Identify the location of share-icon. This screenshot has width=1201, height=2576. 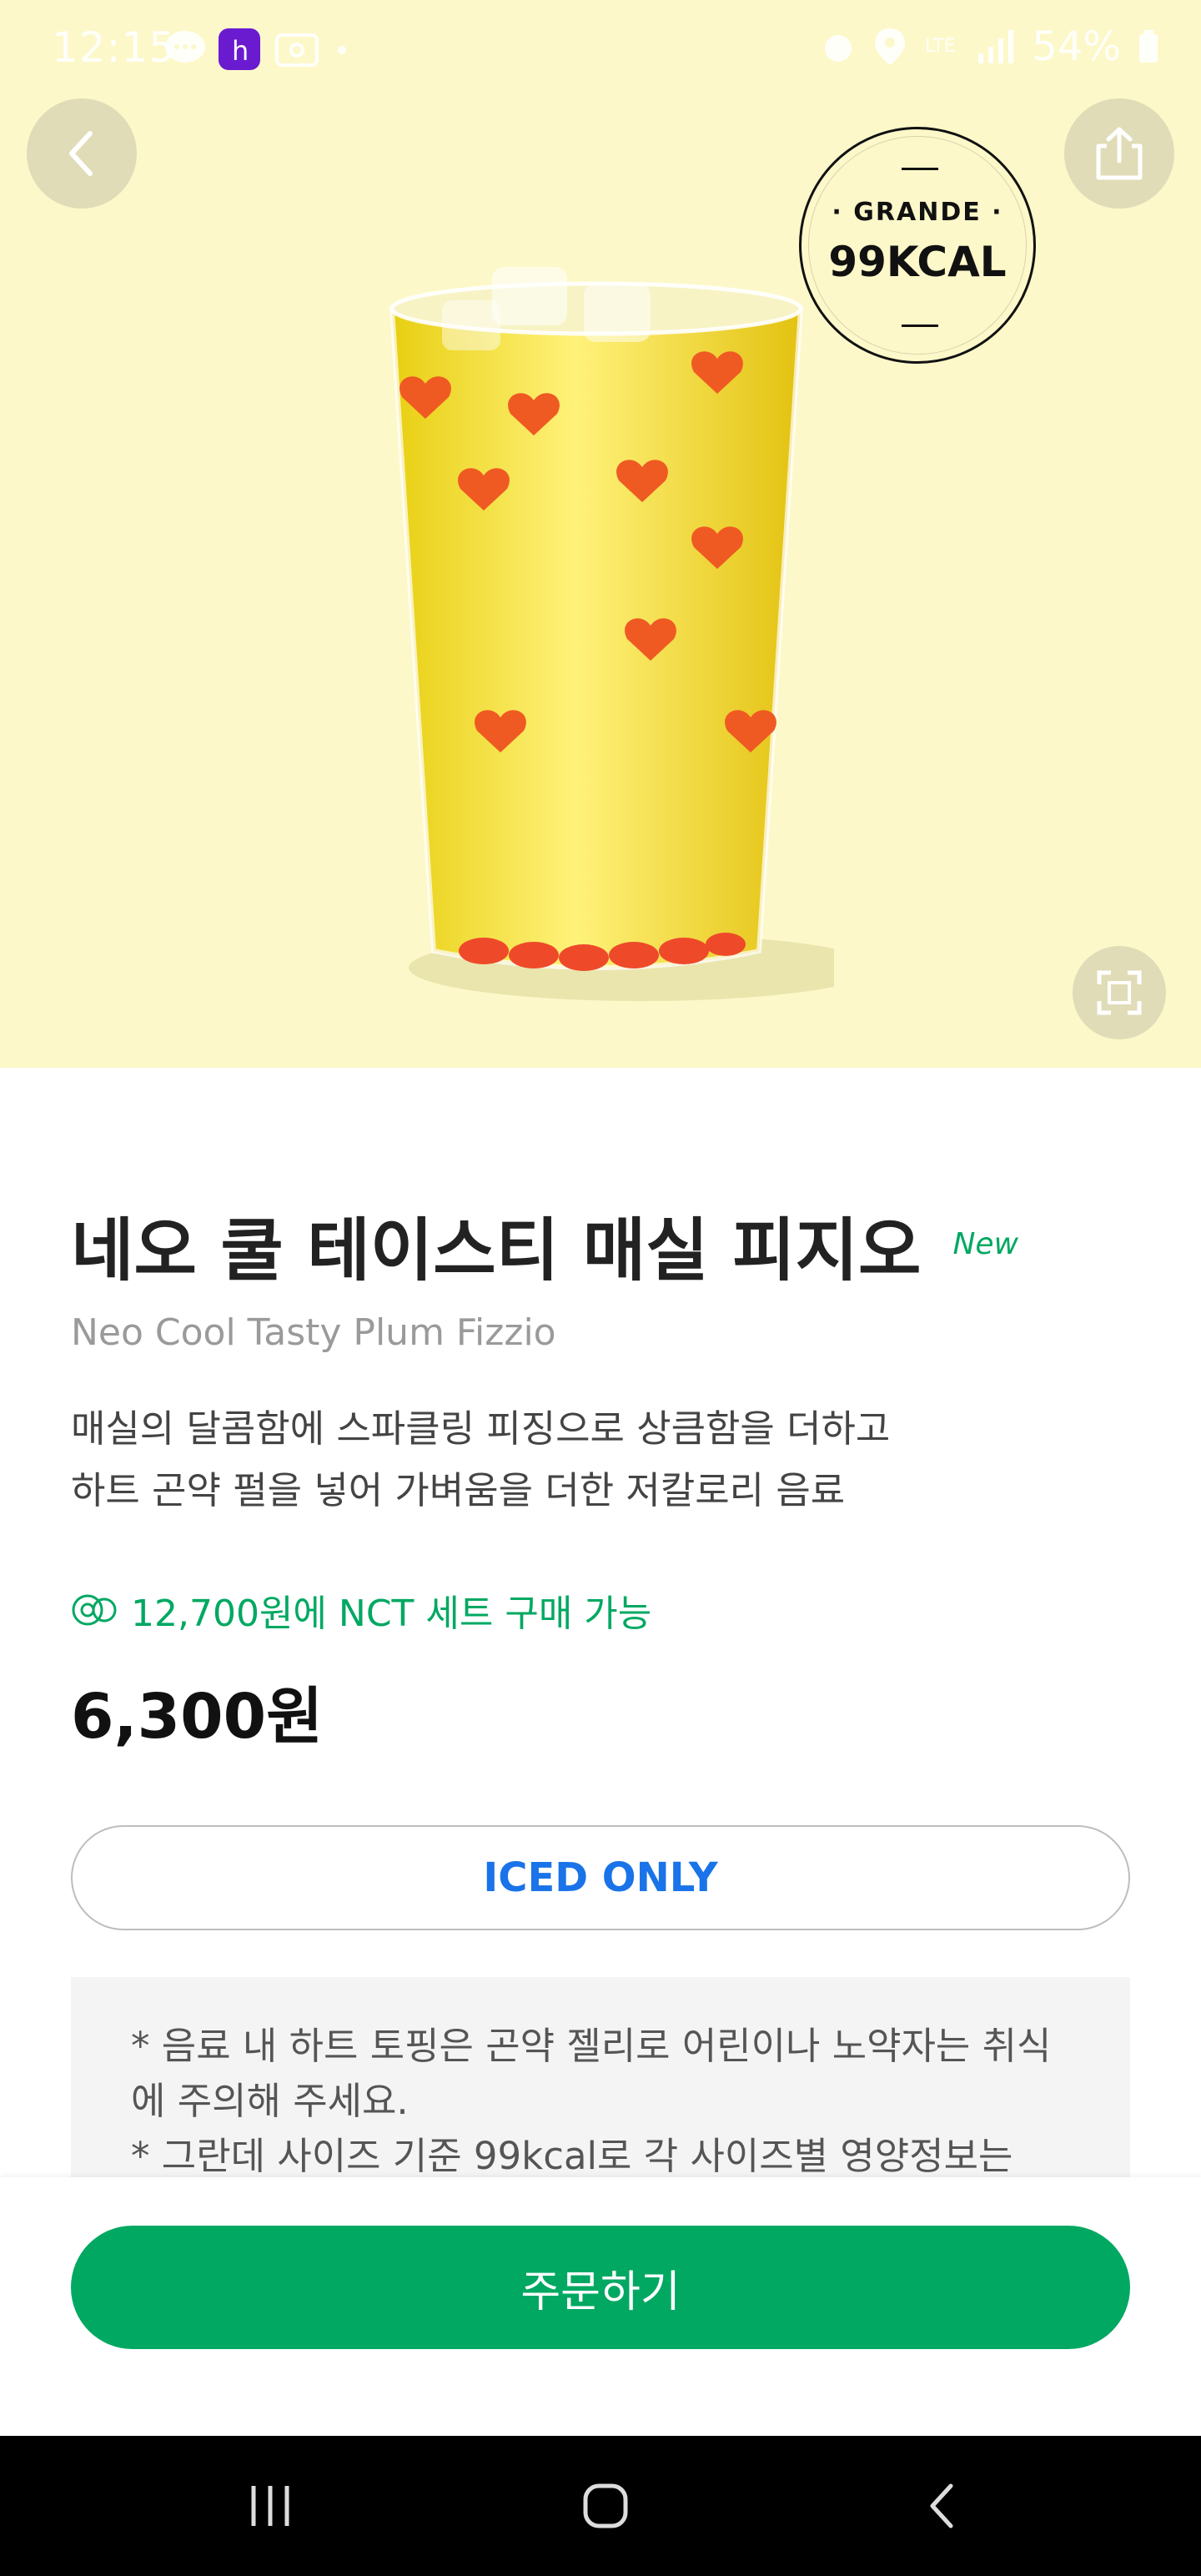
(1119, 153).